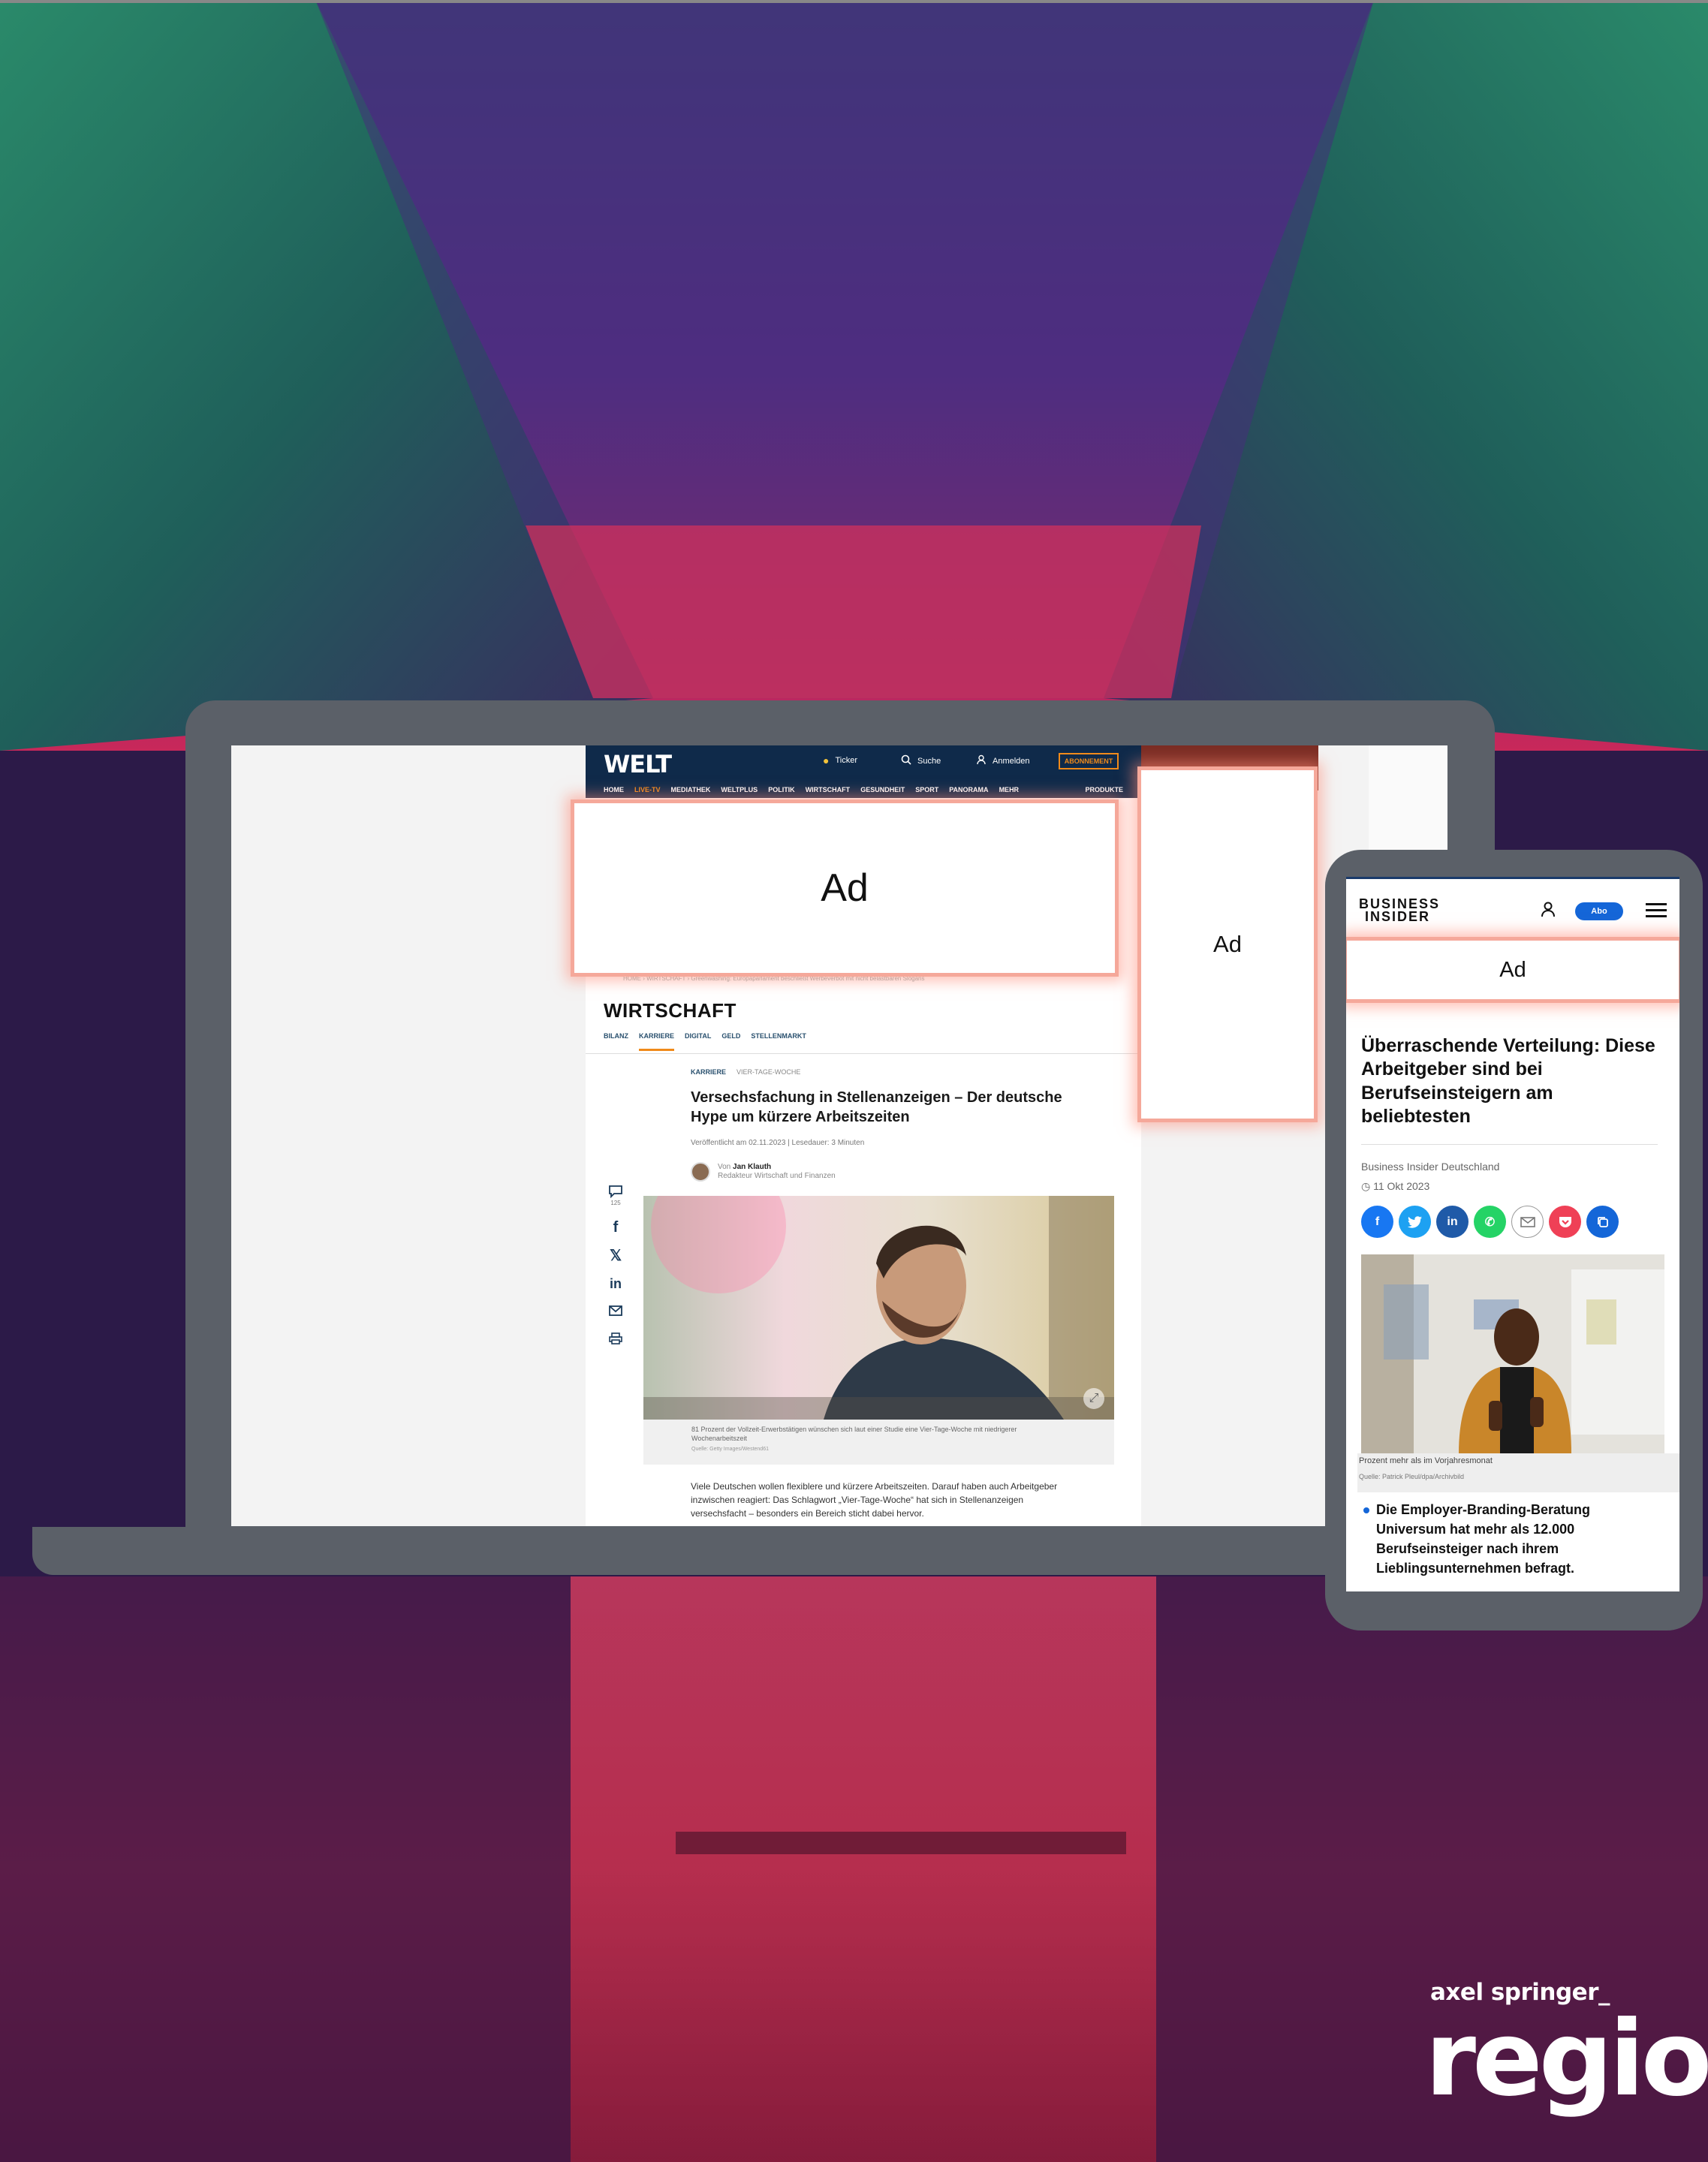 This screenshot has height=2162, width=1708. Describe the element at coordinates (1430, 1167) in the screenshot. I see `article-source: Business Insider Deutschland` at that location.